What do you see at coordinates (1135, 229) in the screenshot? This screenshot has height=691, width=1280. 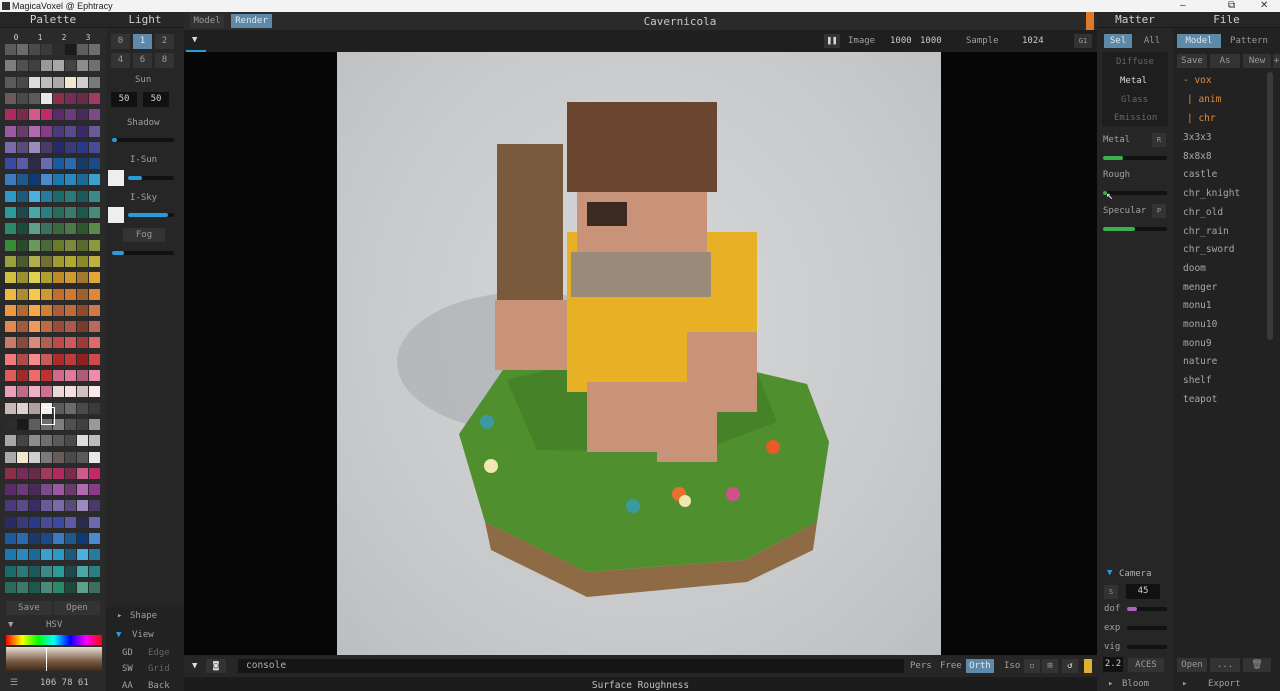 I see `specular-slider` at bounding box center [1135, 229].